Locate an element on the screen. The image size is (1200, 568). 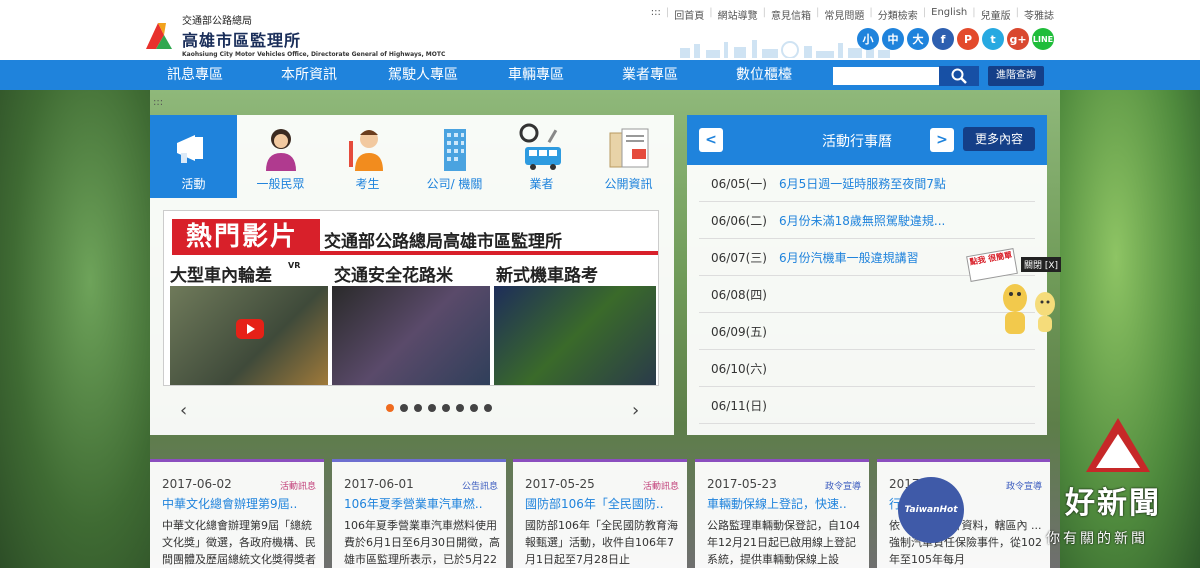
calendar-event-link: 6月份汽機車一般違規講習 is located at coordinates (849, 257).